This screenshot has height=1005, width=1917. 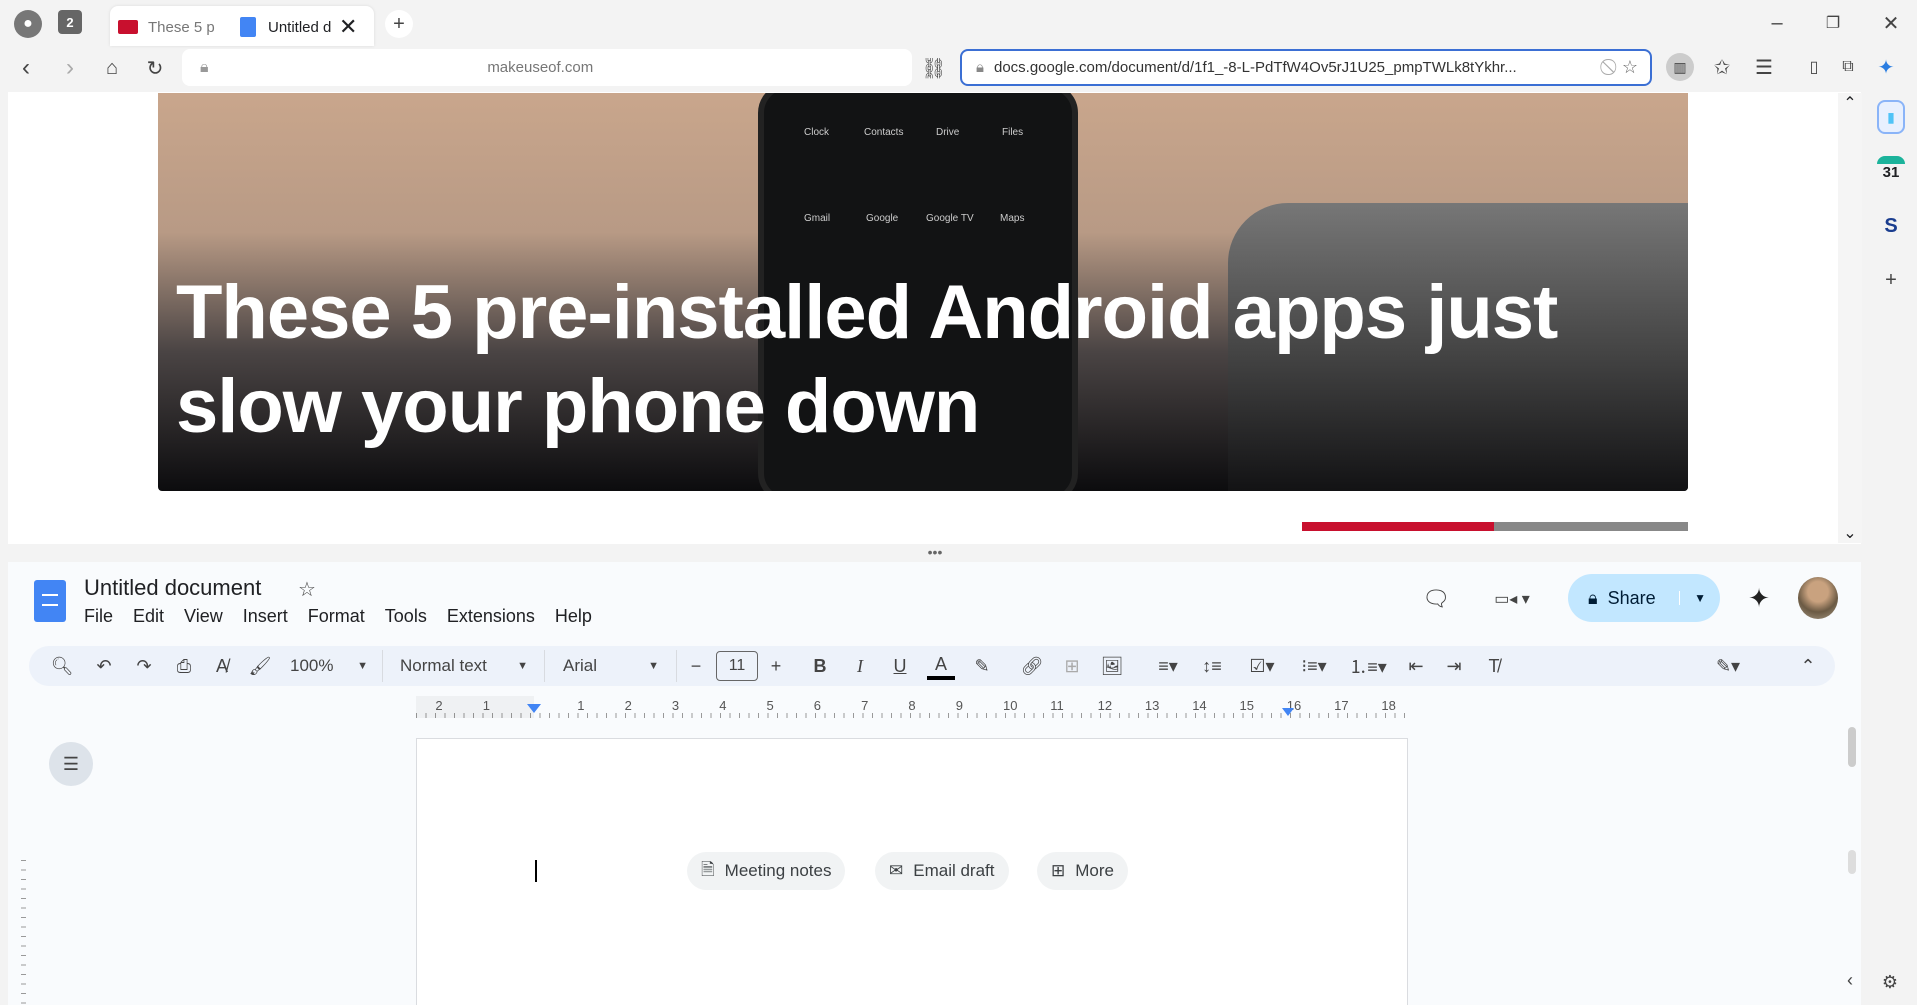 What do you see at coordinates (547, 67) in the screenshot?
I see `left-address-bar: 🔒︎ makeuseof.com` at bounding box center [547, 67].